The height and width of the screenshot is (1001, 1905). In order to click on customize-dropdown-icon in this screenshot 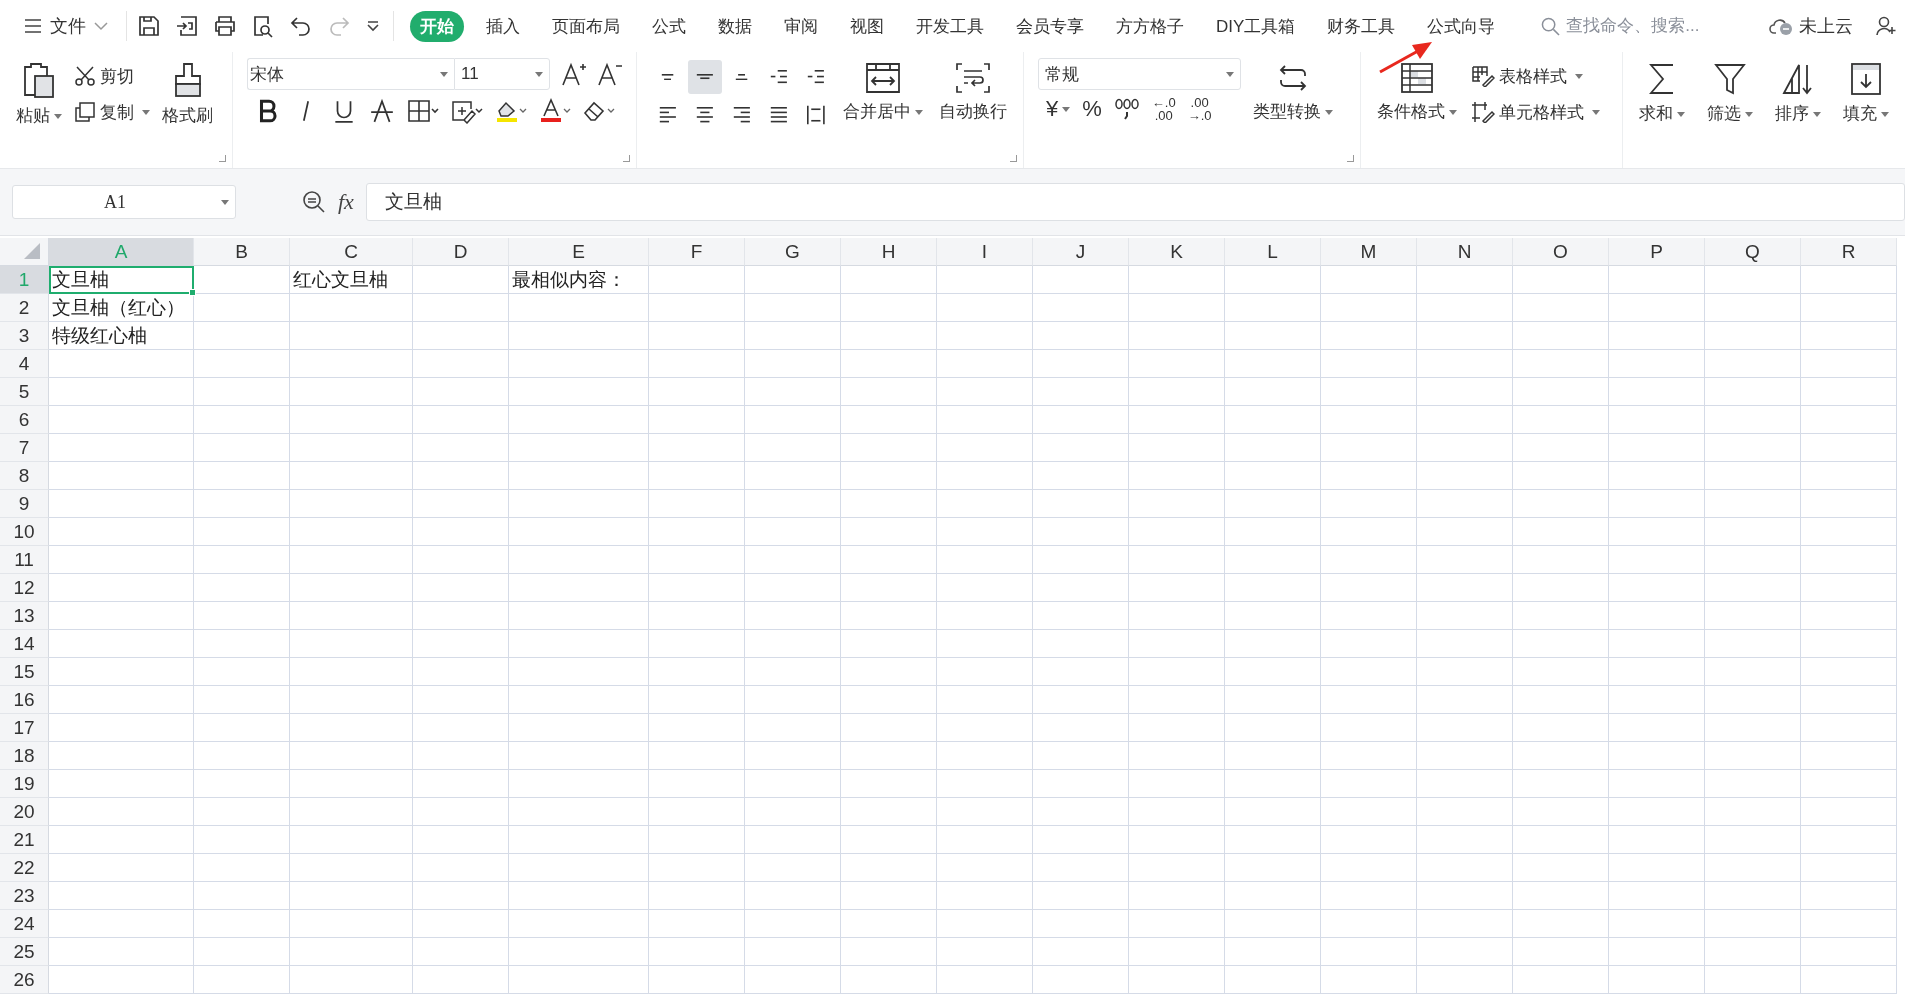, I will do `click(373, 26)`.